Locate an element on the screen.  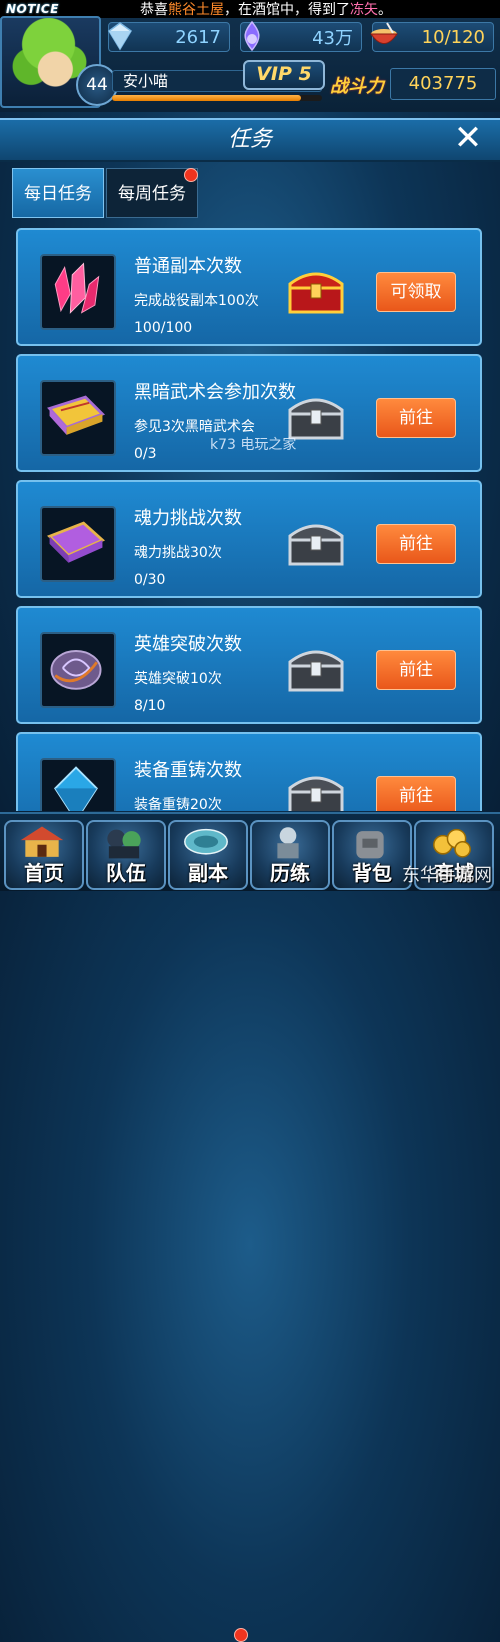
nav-dungeon: 副本 is located at coordinates (208, 855).